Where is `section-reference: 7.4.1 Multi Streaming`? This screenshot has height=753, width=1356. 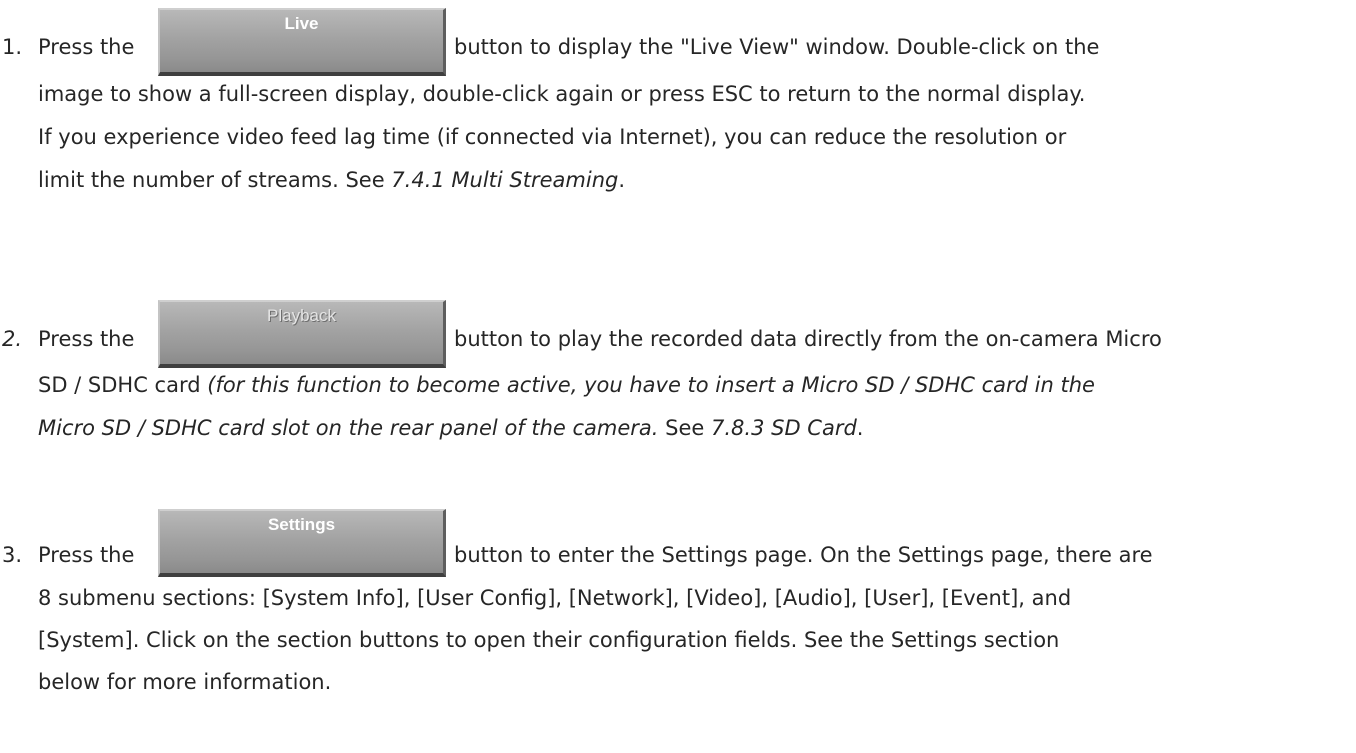 section-reference: 7.4.1 Multi Streaming is located at coordinates (505, 180).